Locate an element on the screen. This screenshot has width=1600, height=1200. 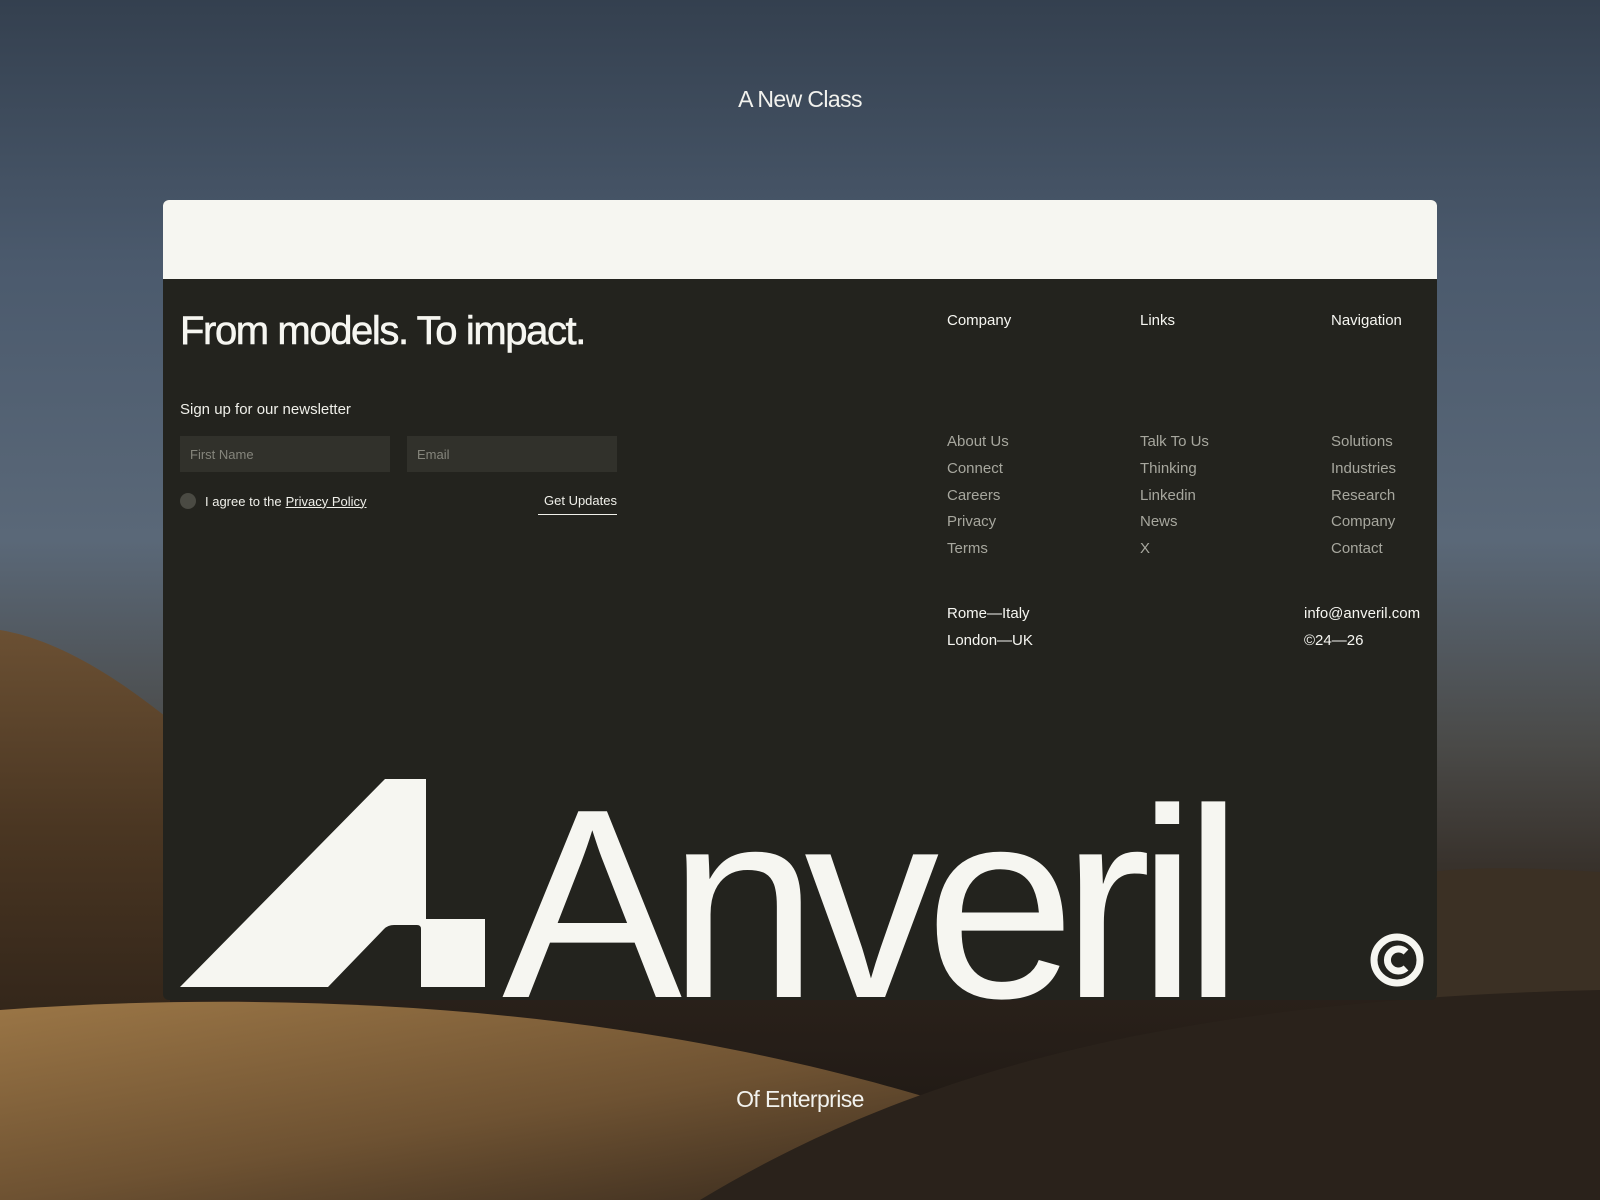
copyright-icon is located at coordinates (1397, 960).